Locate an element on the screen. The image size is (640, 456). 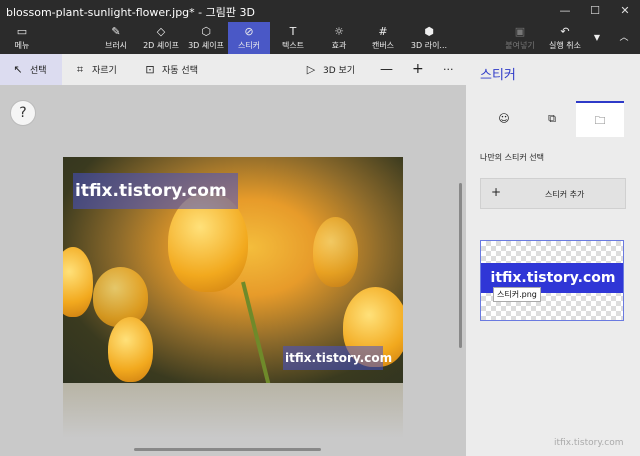
view3d-toggle: ▷ 3D 보기 is located at coordinates (330, 69).